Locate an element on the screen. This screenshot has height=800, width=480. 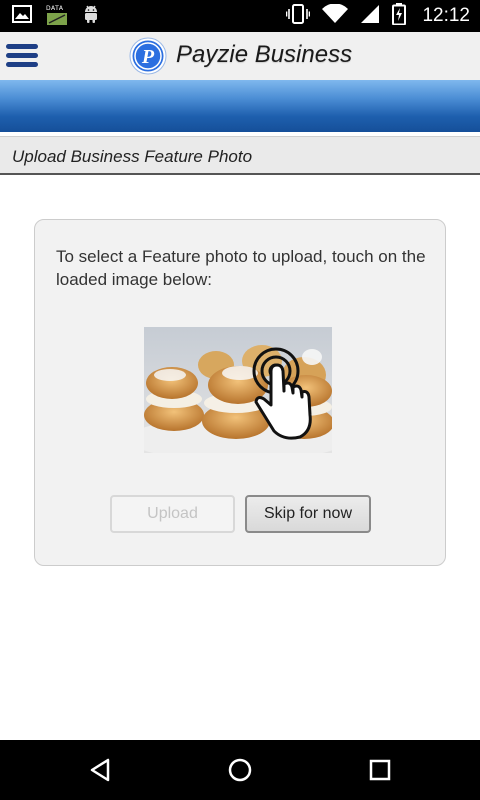
logo-letter: P is located at coordinates (148, 57).